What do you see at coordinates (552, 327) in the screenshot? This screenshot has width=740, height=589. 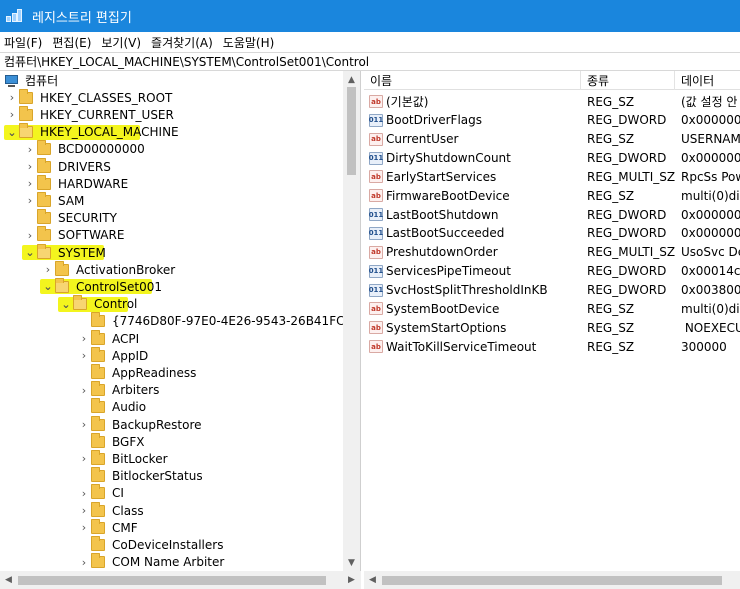 I see `value-row: ab SystemStartOptions REG_SZ NOEXECU` at bounding box center [552, 327].